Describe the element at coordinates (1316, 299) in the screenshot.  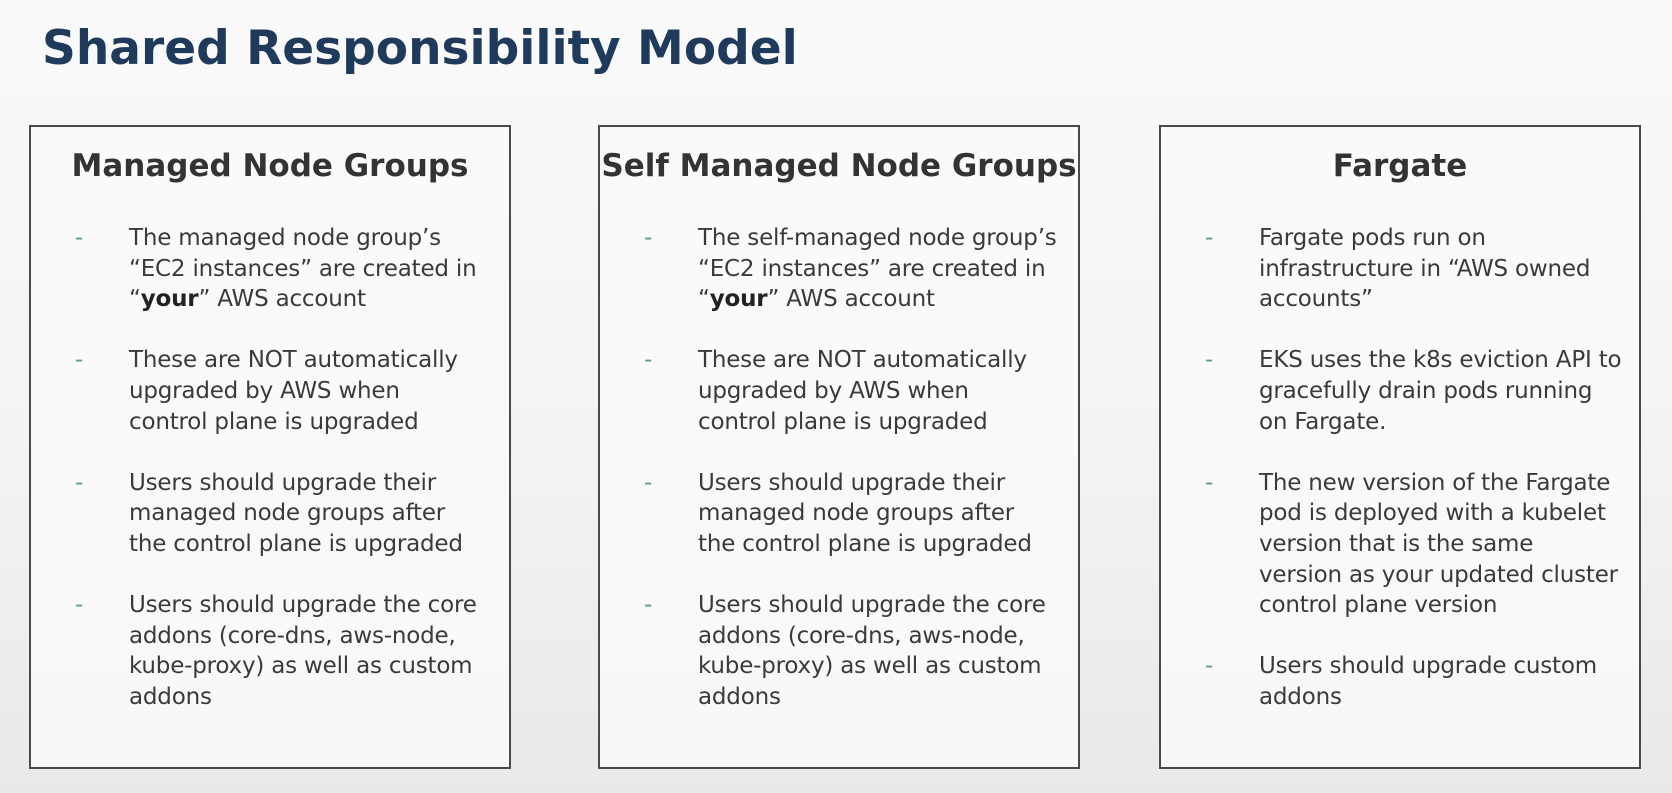
I see `bullet-text-line: accounts”` at that location.